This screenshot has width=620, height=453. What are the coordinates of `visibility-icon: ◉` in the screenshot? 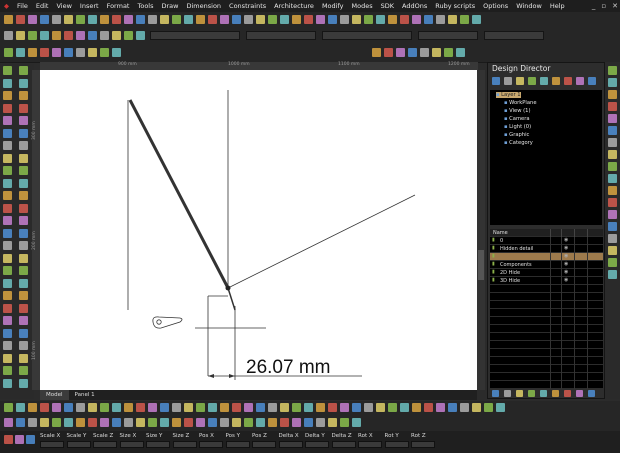 It's located at (566, 272).